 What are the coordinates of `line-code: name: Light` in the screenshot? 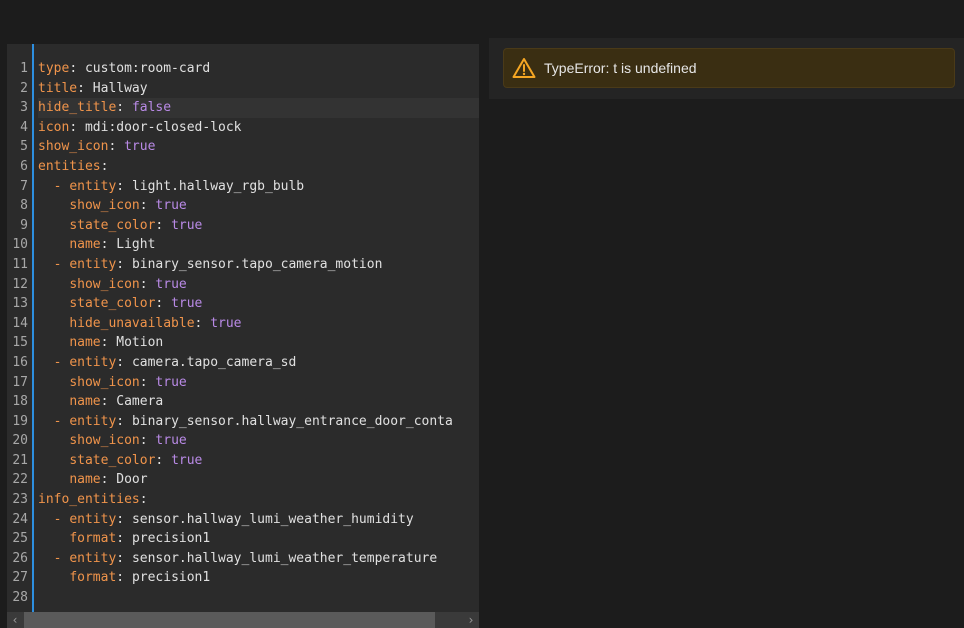 It's located at (258, 245).